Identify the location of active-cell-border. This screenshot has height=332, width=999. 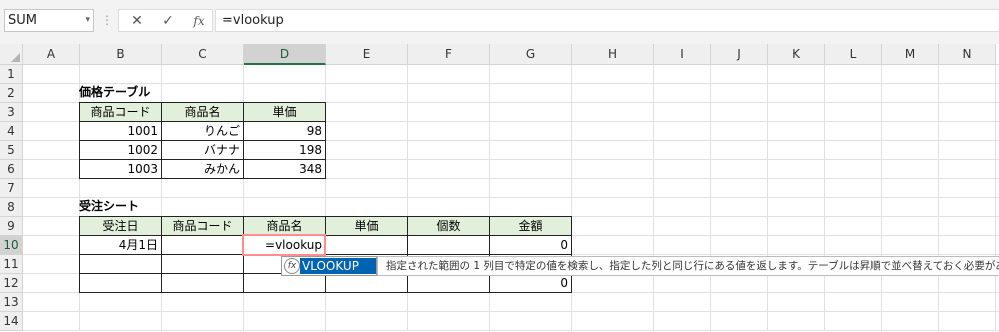
(284, 245).